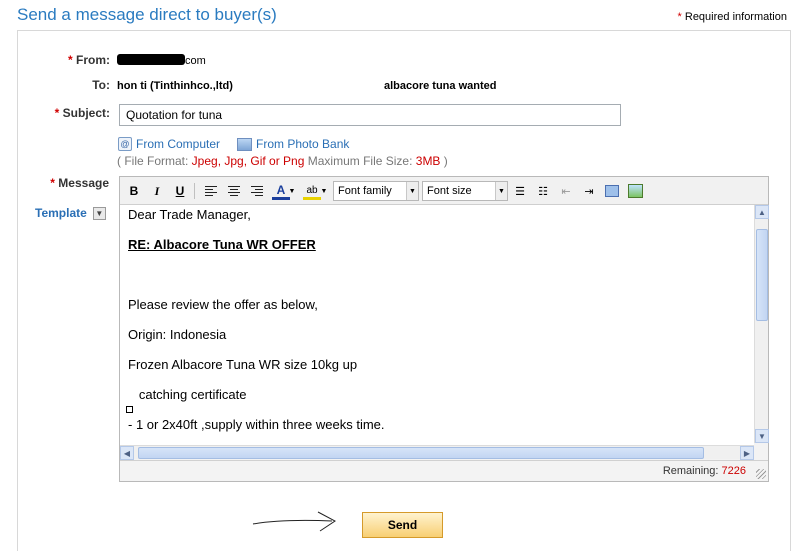  What do you see at coordinates (402, 525) in the screenshot?
I see `send-button: Send` at bounding box center [402, 525].